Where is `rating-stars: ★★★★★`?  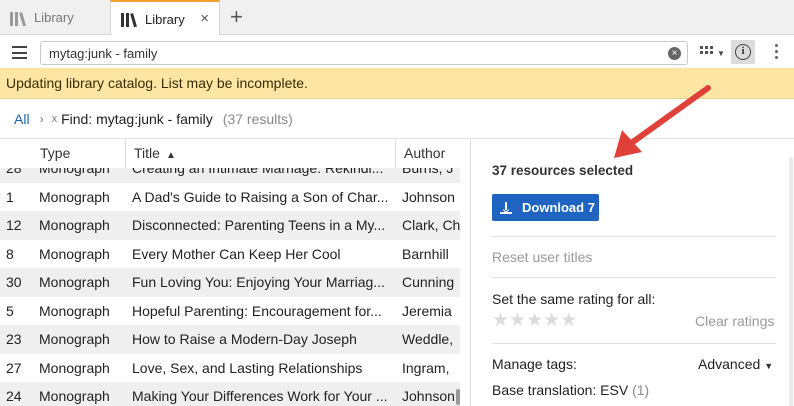
rating-stars: ★★★★★ is located at coordinates (534, 320).